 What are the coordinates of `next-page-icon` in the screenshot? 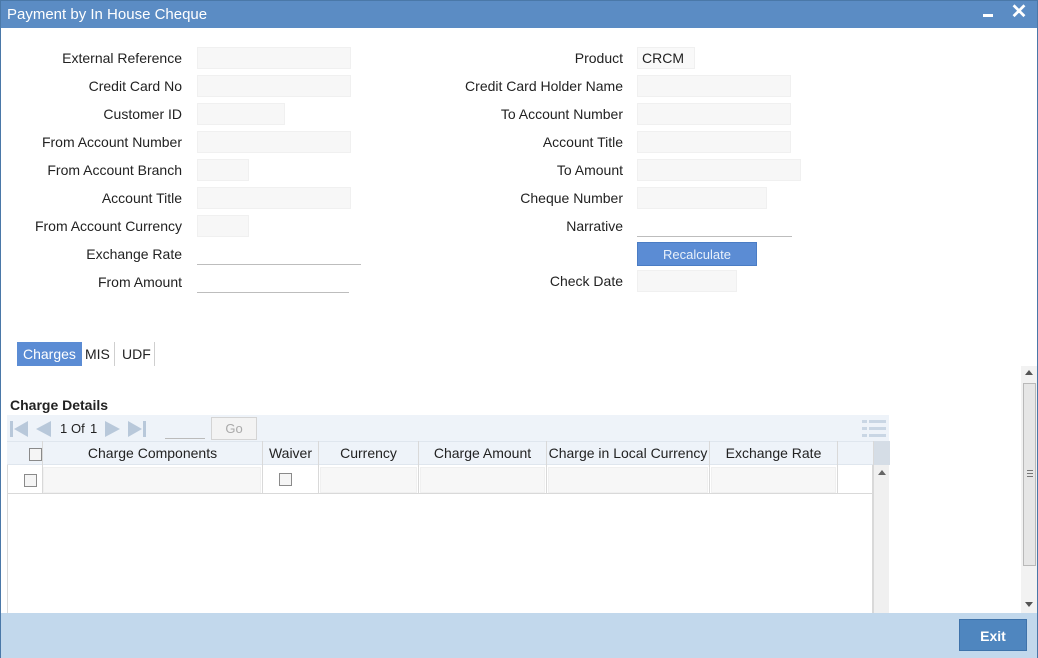 It's located at (113, 429).